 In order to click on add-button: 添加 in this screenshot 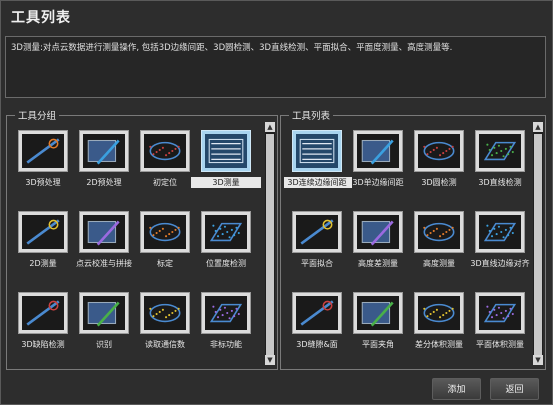, I will do `click(456, 389)`.